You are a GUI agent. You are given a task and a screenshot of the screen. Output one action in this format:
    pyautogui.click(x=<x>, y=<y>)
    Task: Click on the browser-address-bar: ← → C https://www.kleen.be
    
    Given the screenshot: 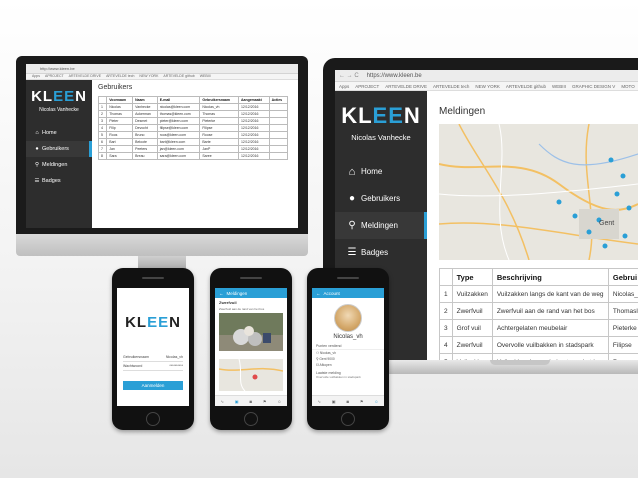 What is the action you would take?
    pyautogui.click(x=486, y=76)
    